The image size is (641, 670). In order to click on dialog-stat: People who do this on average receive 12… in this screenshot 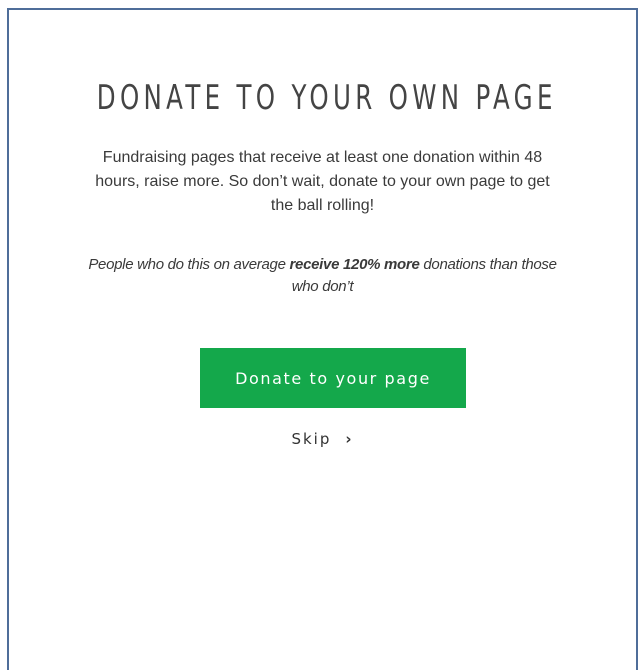, I will do `click(322, 276)`.